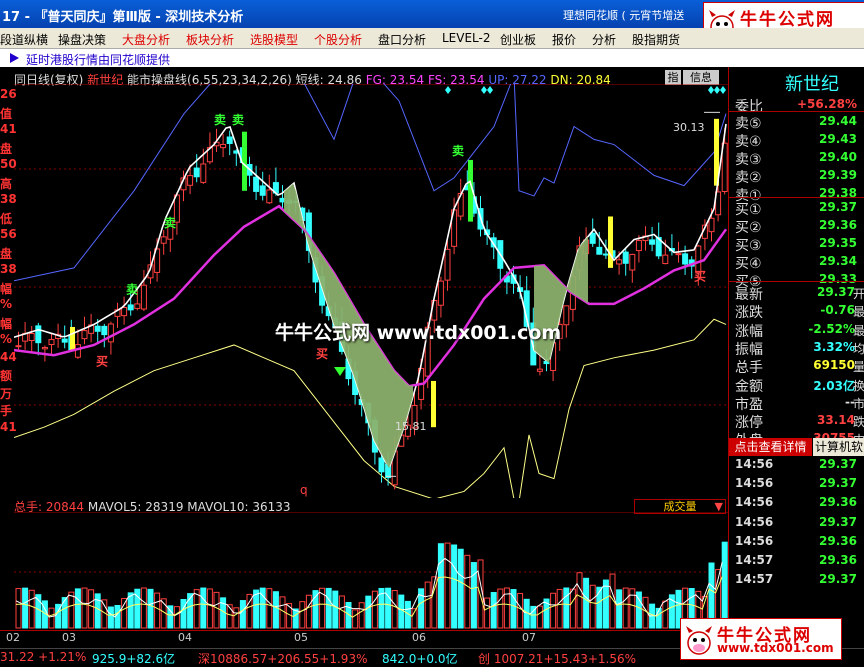 The image size is (864, 667). I want to click on menu-item-3: 板块分析, so click(210, 39).